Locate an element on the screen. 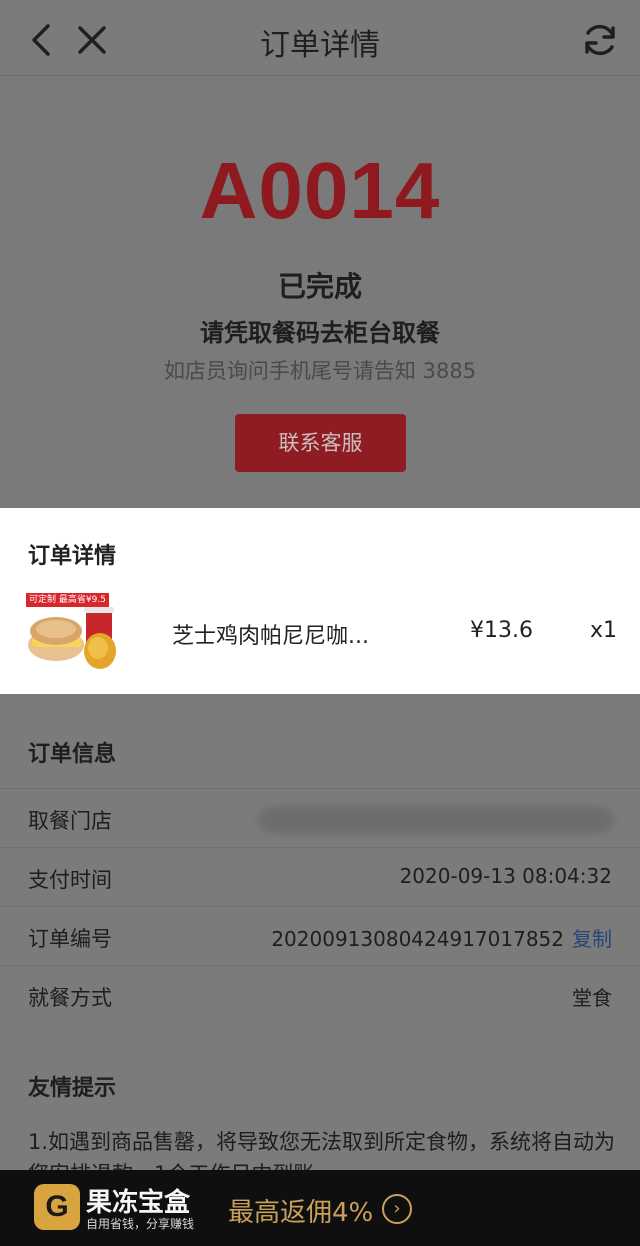  pickup-instruction: 请凭取餐码去柜台取餐 is located at coordinates (320, 333).